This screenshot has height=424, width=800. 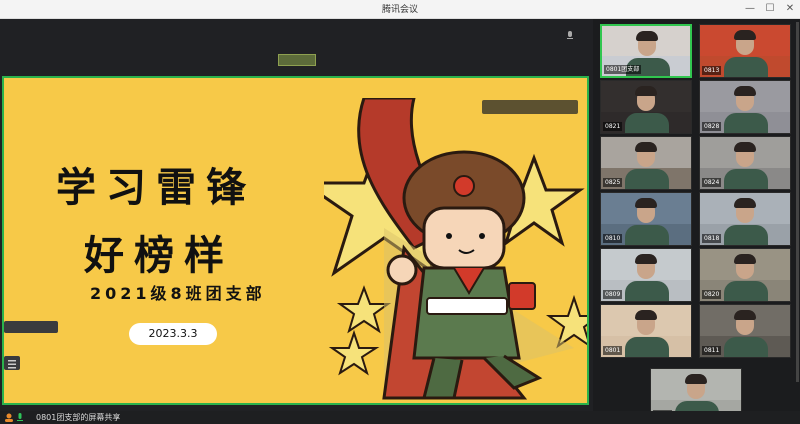 What do you see at coordinates (712, 182) in the screenshot?
I see `participant-name: 0824` at bounding box center [712, 182].